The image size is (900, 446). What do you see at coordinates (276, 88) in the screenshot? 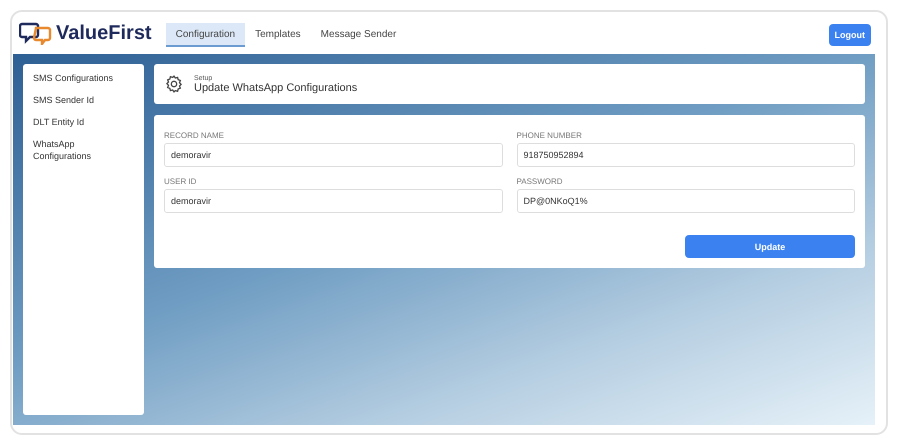
I see `header-title: Update WhatsApp Configurations` at bounding box center [276, 88].